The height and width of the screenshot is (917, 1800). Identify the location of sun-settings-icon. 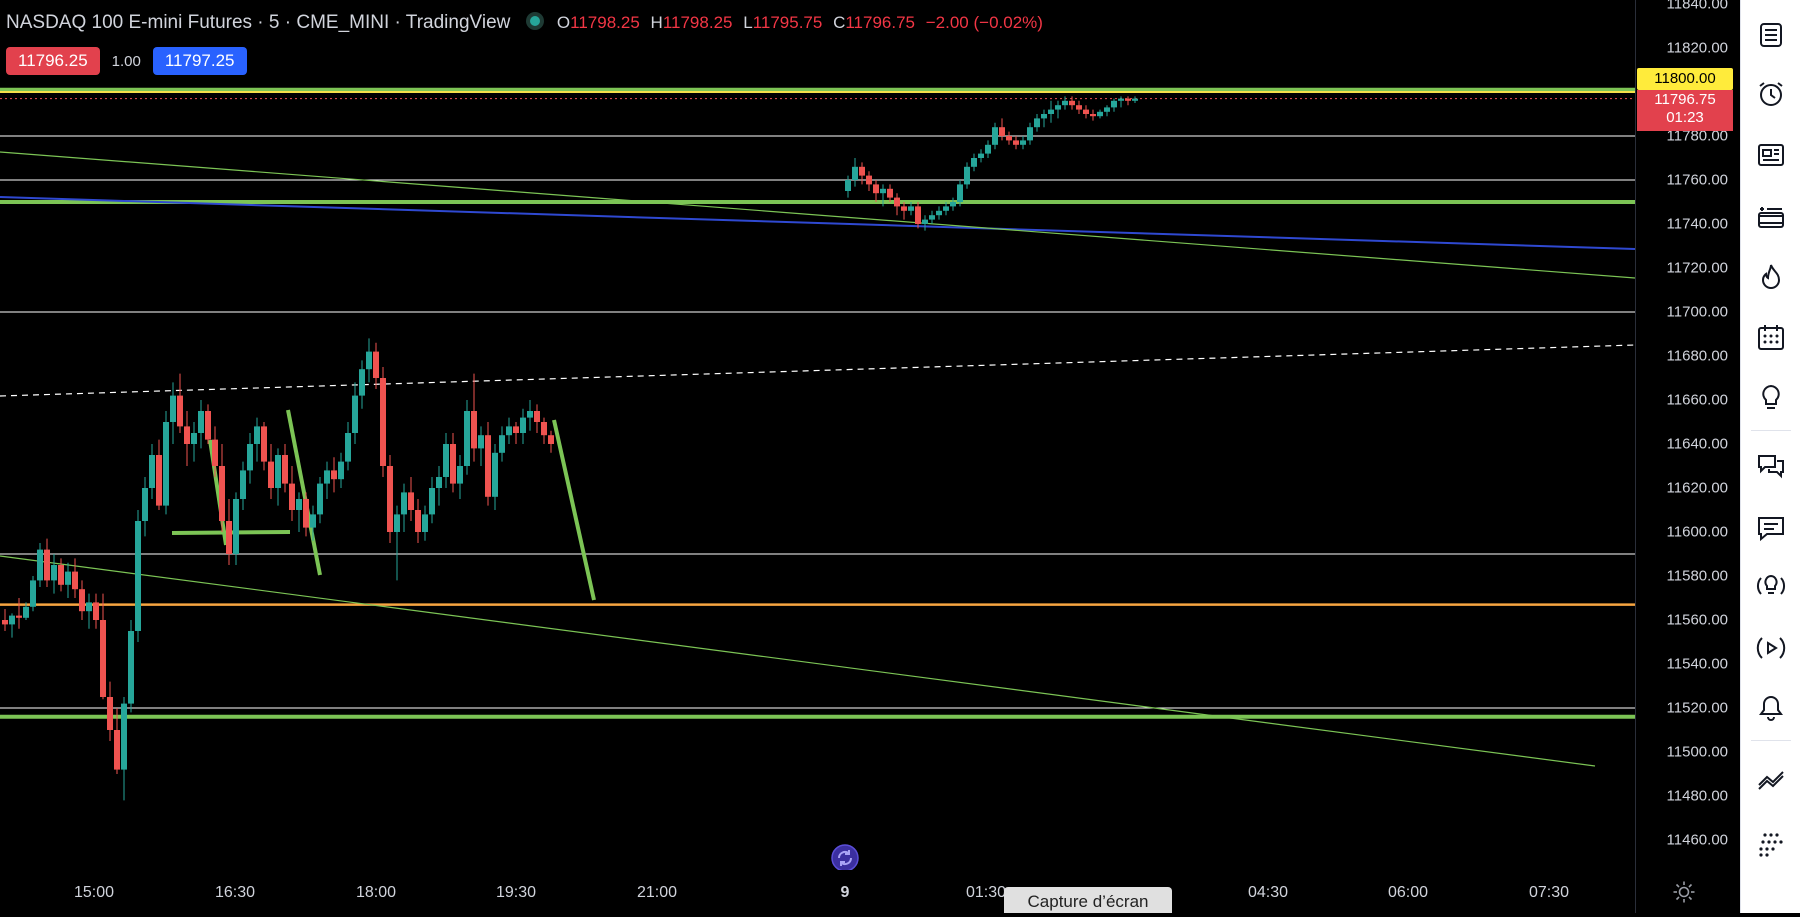
(1684, 892).